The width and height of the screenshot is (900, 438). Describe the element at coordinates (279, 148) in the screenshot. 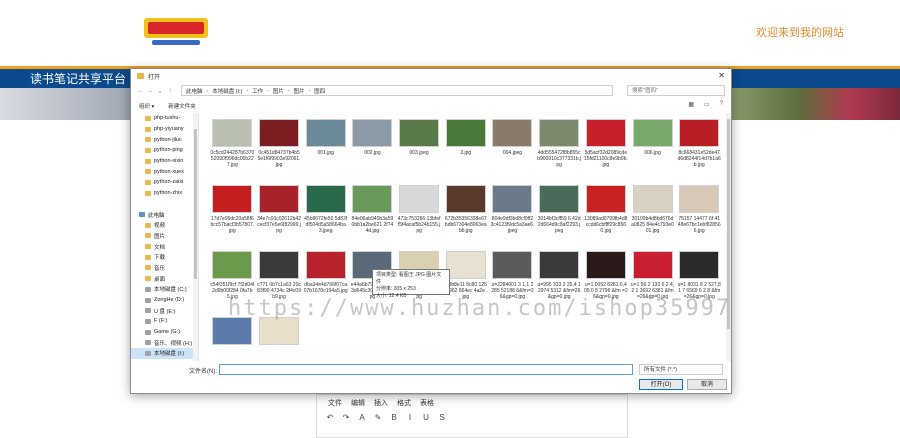

I see `file-item: 0c451d84737b4b55e1f6f9903e92061.jpg` at that location.